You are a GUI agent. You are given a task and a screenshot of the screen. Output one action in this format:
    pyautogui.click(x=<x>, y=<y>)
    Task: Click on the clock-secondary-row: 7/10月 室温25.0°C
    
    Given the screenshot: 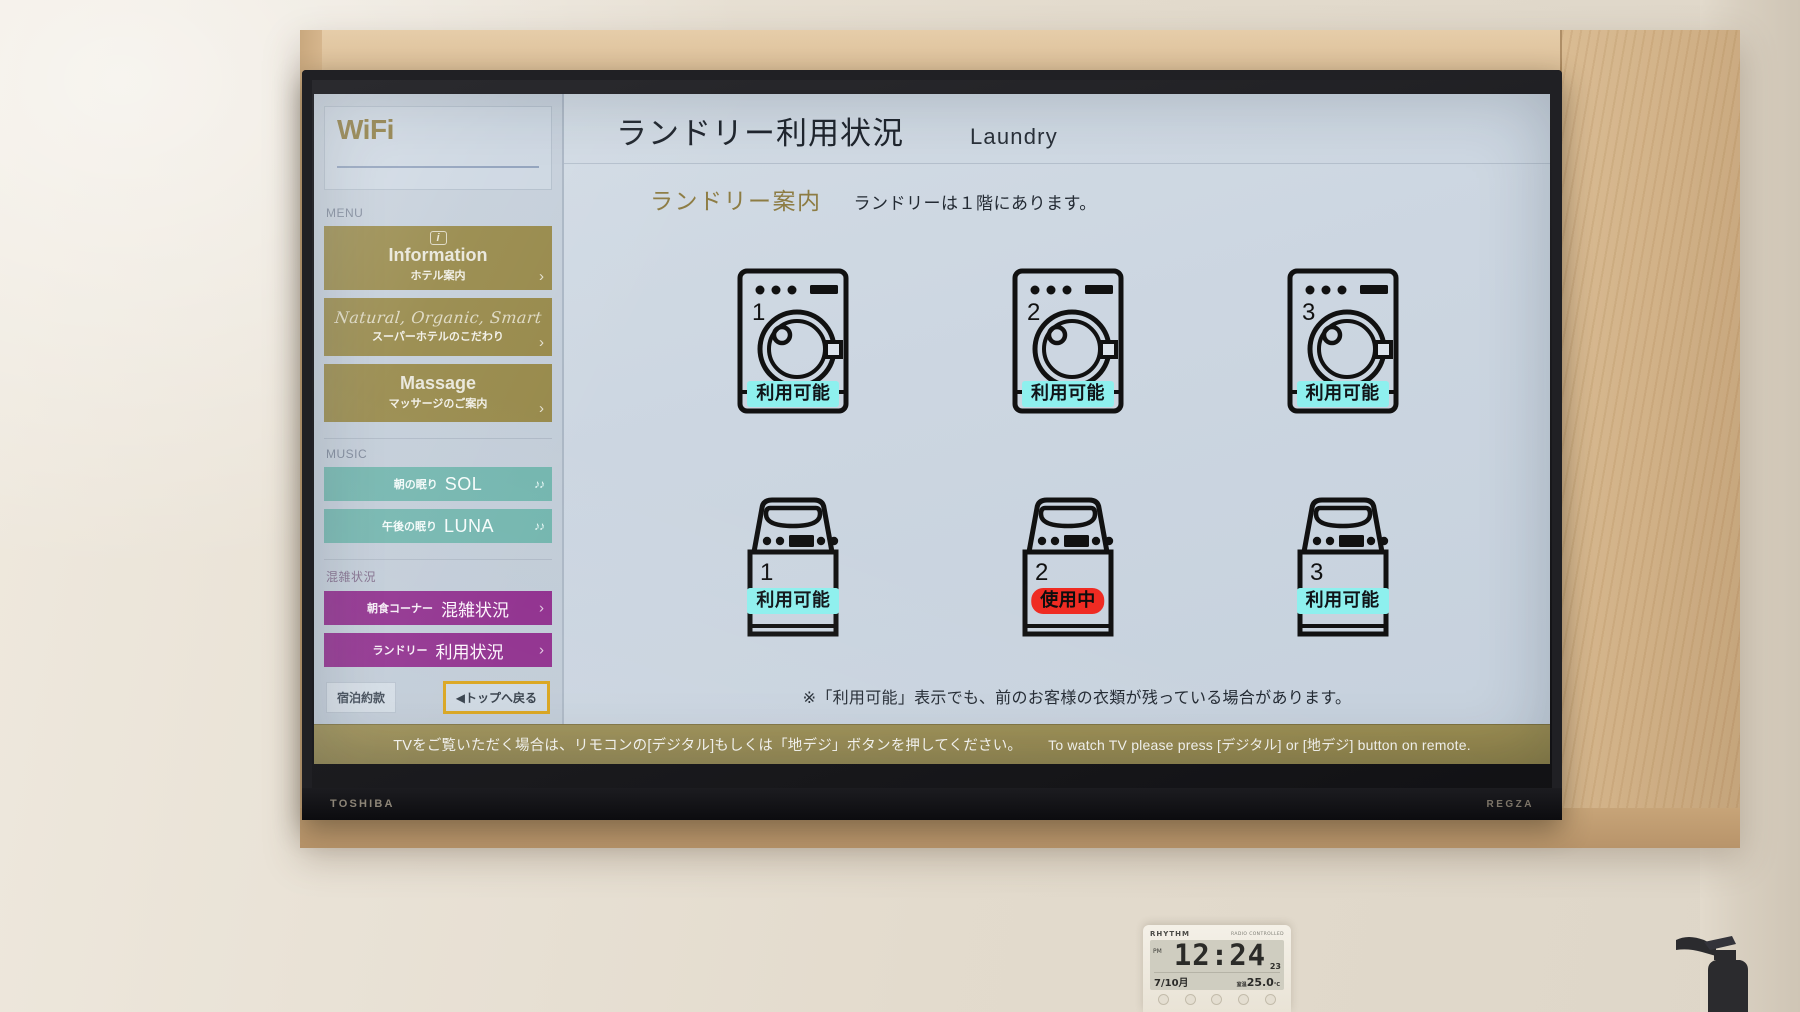 What is the action you would take?
    pyautogui.click(x=1217, y=980)
    